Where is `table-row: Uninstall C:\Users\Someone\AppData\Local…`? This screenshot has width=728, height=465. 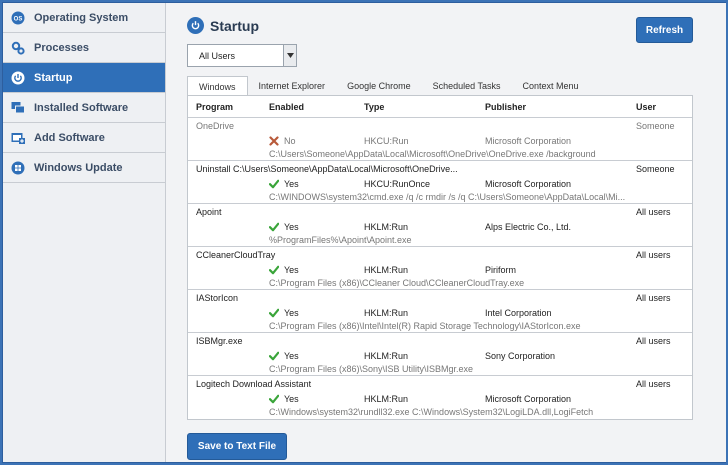
table-row: Uninstall C:\Users\Someone\AppData\Local… is located at coordinates (440, 182).